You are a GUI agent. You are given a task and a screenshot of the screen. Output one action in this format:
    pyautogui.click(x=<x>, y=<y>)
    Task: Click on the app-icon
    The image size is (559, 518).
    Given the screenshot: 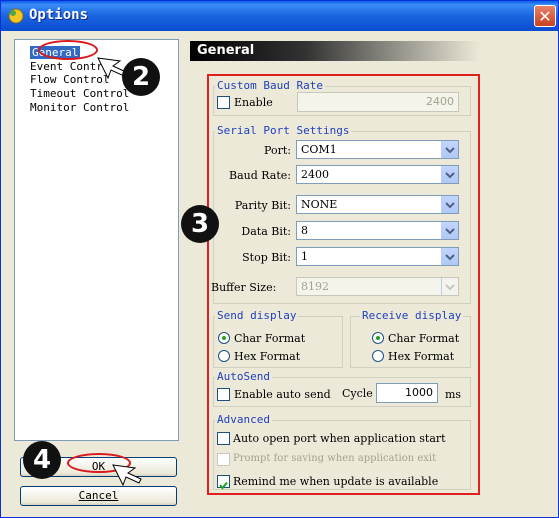 What is the action you would take?
    pyautogui.click(x=16, y=16)
    